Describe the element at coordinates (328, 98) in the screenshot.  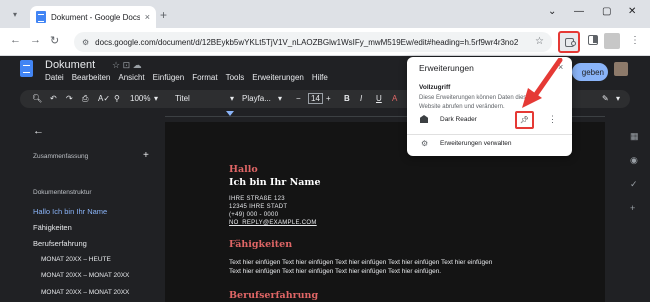
I see `size-increase-icon: +` at that location.